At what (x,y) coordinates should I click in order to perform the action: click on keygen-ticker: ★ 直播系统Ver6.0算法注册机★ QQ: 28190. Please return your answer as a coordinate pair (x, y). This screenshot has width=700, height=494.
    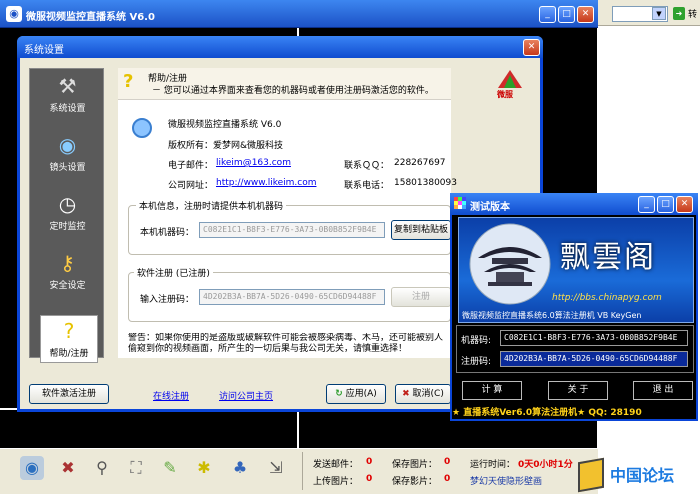
    Looking at the image, I should click on (547, 413).